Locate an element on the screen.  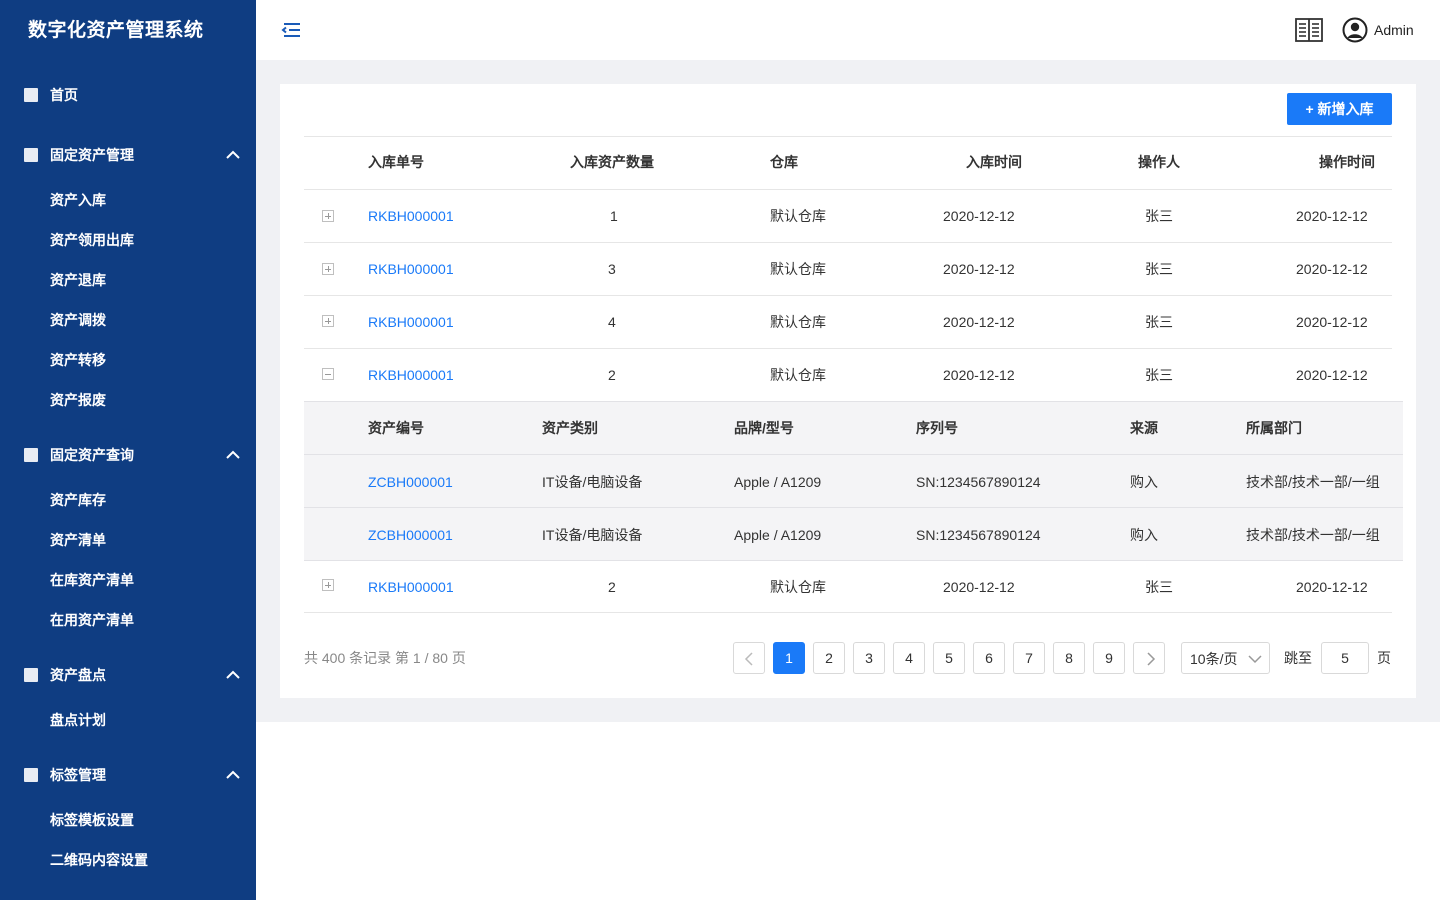
sidebar-group-label: 资产盘点 is located at coordinates (78, 675).